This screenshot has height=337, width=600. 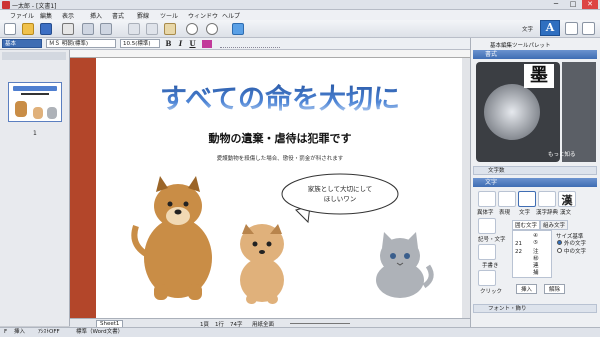 I want to click on document-bottom-bar: Sheet1 1頁 1行 74字 用紙全面, so click(x=270, y=323).